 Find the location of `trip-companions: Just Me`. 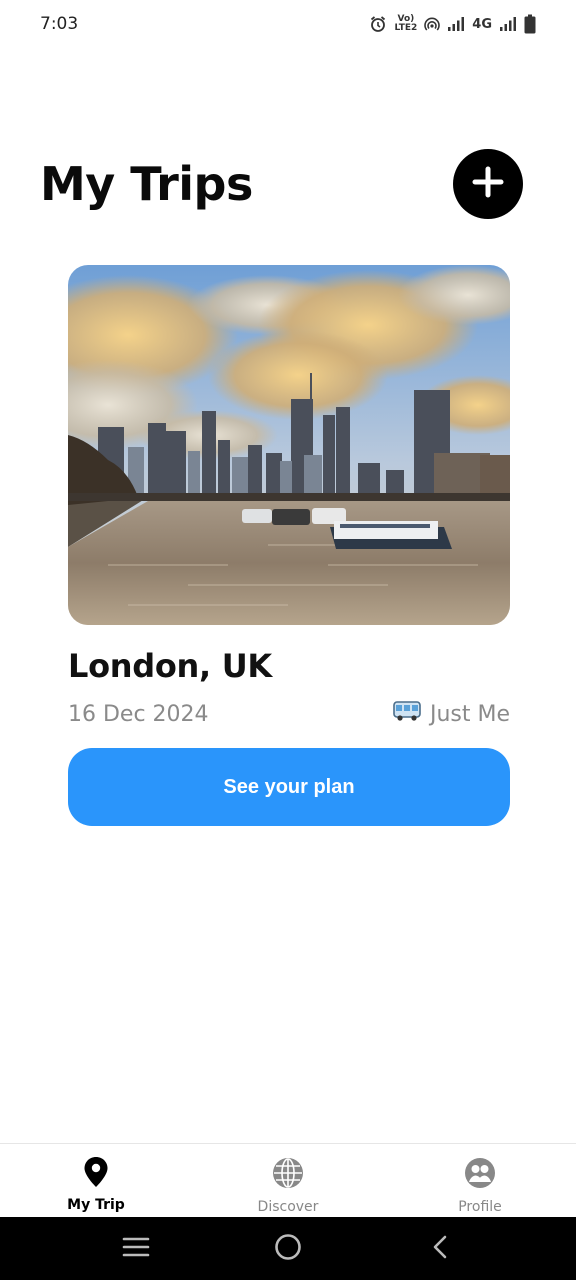

trip-companions: Just Me is located at coordinates (451, 714).